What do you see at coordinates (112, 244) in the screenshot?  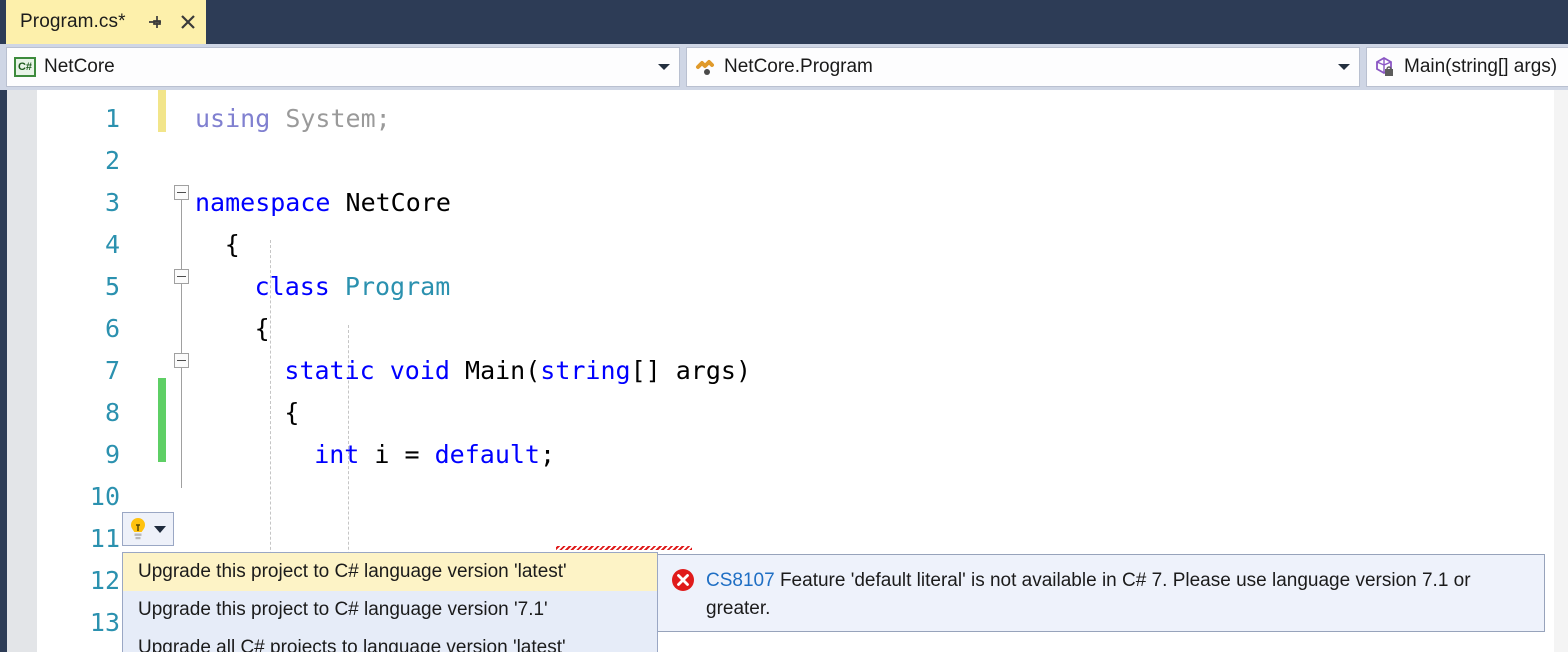 I see `line-number: 4` at bounding box center [112, 244].